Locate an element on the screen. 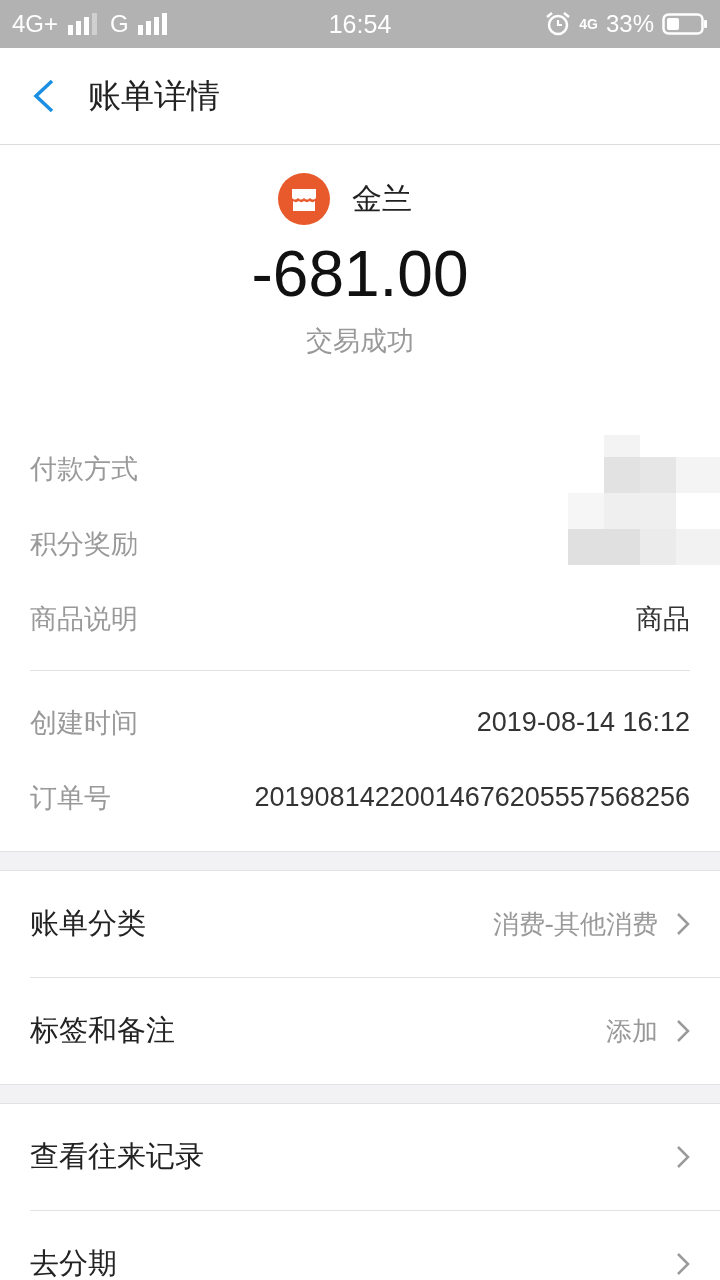 The height and width of the screenshot is (1280, 720). battery-percent: 33% is located at coordinates (629, 24).